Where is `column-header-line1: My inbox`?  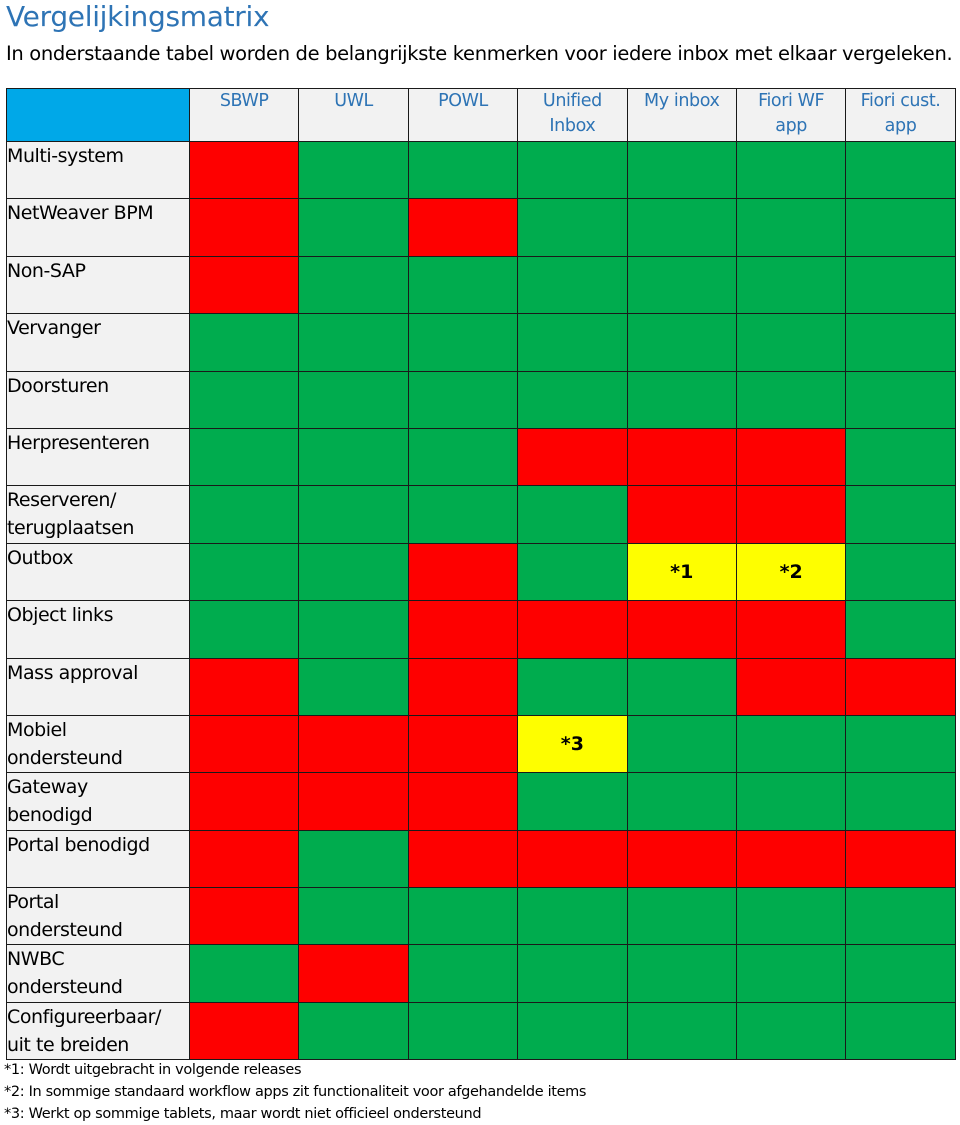
column-header-line1: My inbox is located at coordinates (682, 101).